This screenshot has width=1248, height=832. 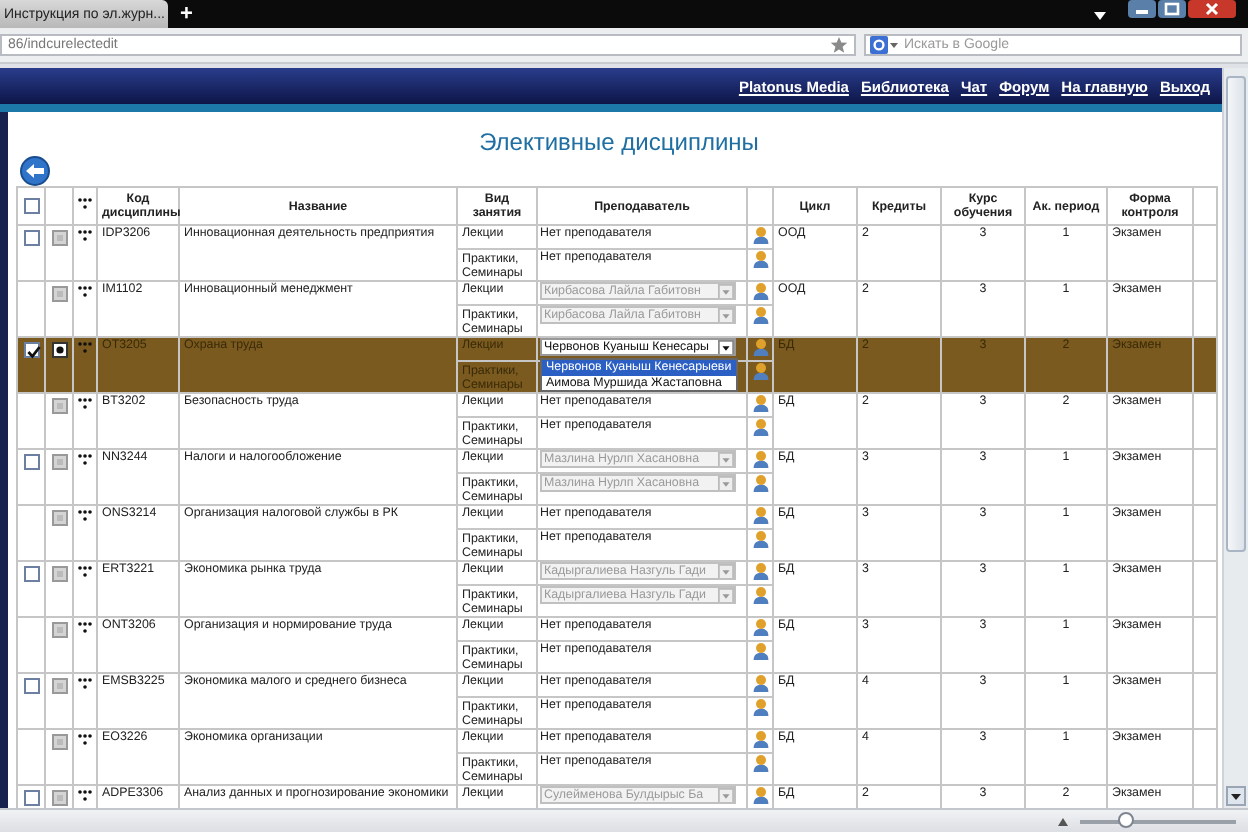 What do you see at coordinates (619, 142) in the screenshot?
I see `page-title: Элективные дисциплины` at bounding box center [619, 142].